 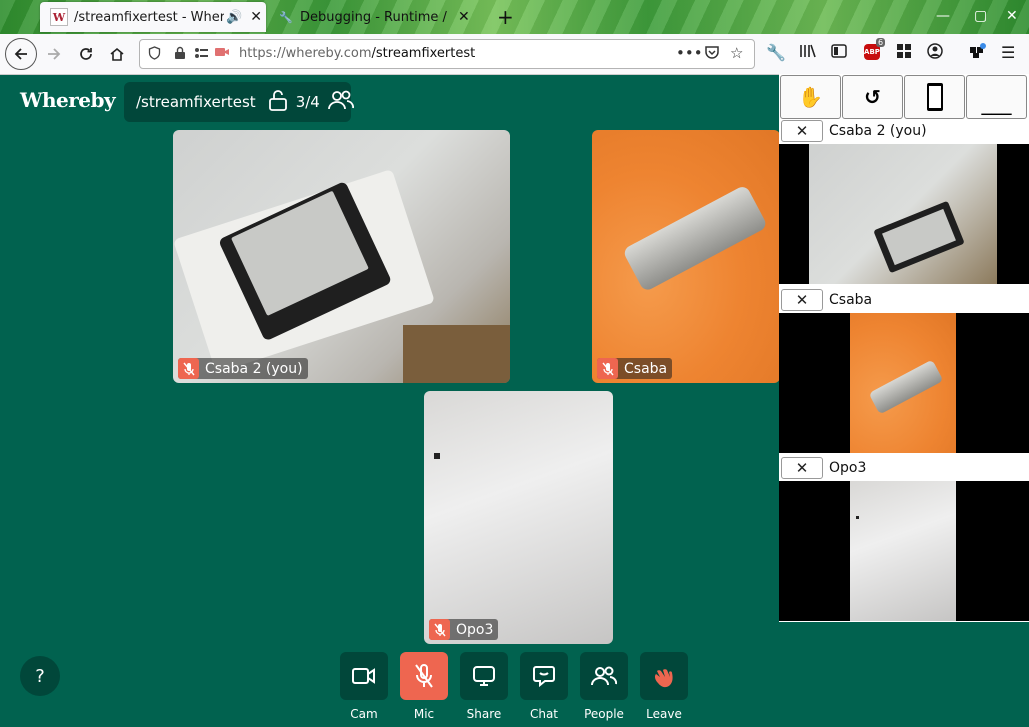 I want to click on participant-label: Csaba 2 (you), so click(x=243, y=368).